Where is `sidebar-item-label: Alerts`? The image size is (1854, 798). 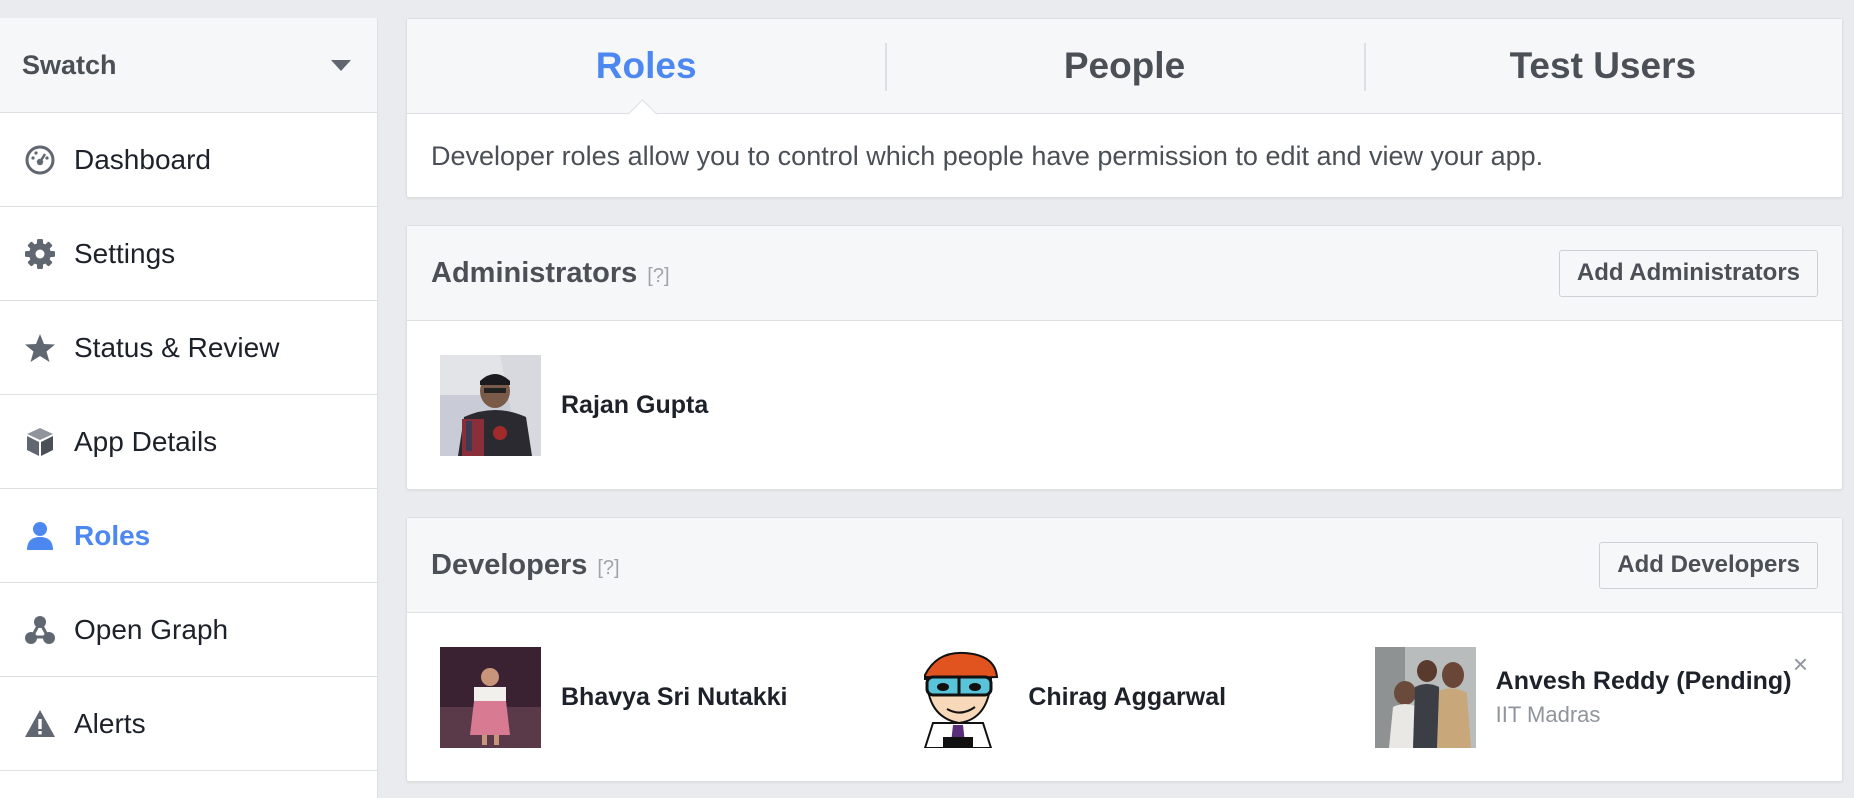 sidebar-item-label: Alerts is located at coordinates (110, 723).